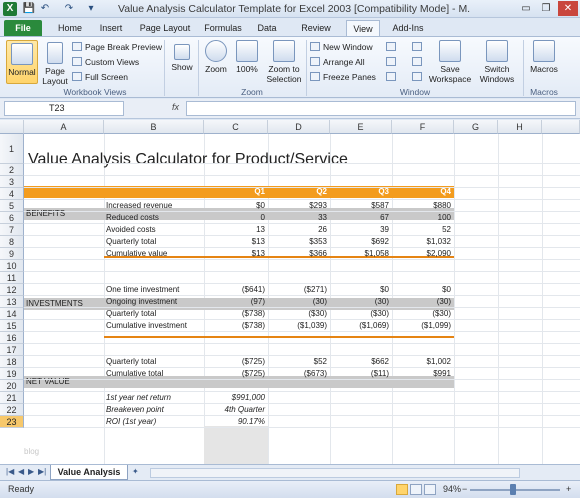  I want to click on row-header: 18, so click(12, 362).